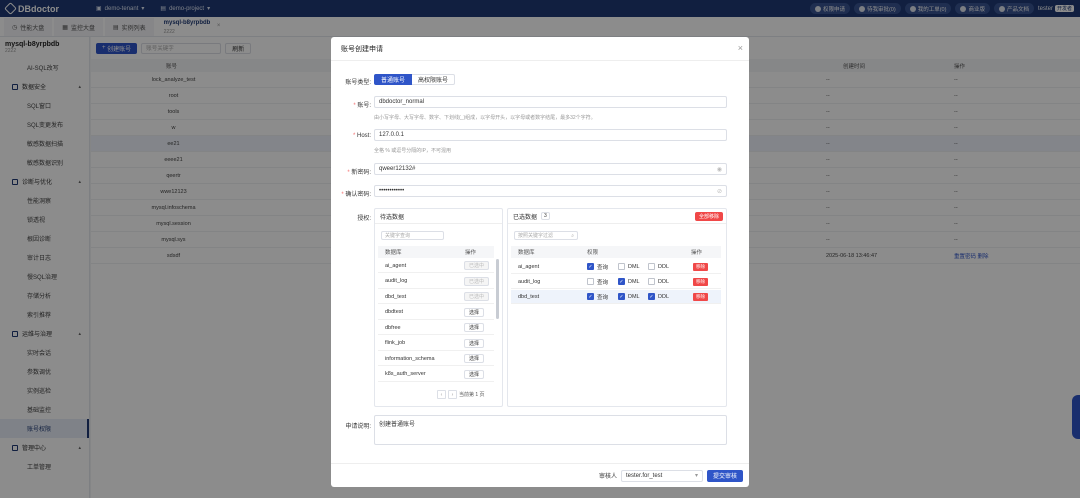 Image resolution: width=1080 pixels, height=498 pixels. Describe the element at coordinates (597, 282) in the screenshot. I see `perm-checkbox: 查询` at that location.